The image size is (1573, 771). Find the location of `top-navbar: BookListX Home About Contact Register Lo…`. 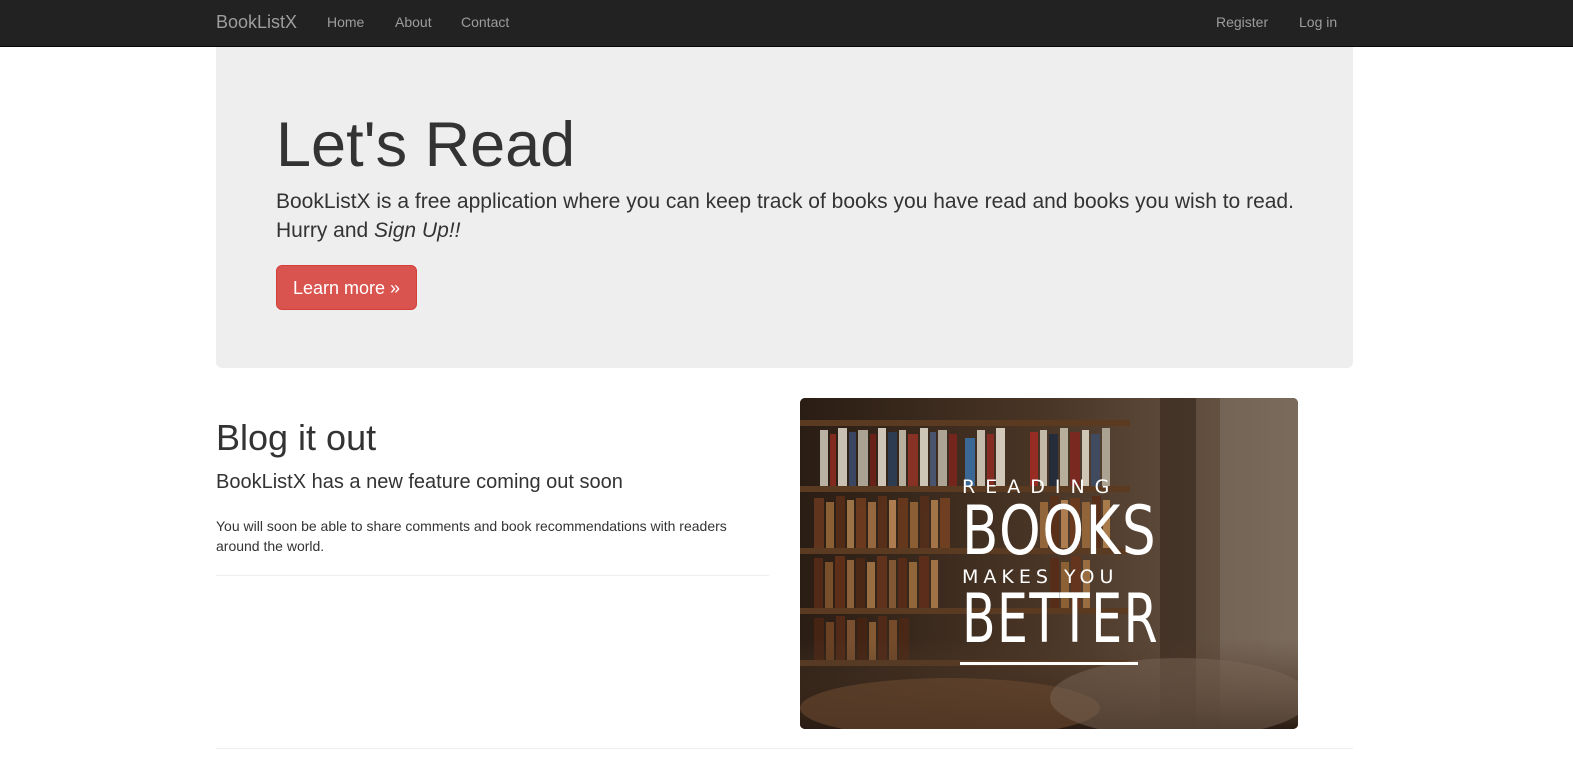

top-navbar: BookListX Home About Contact Register Lo… is located at coordinates (786, 23).